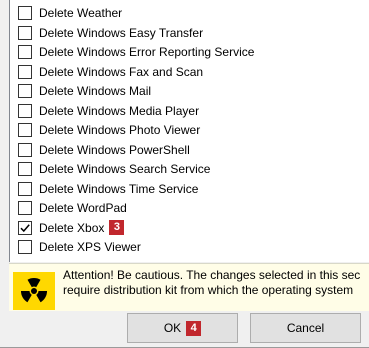 The width and height of the screenshot is (369, 348). Describe the element at coordinates (83, 208) in the screenshot. I see `list-item-label: Delete WordPad` at that location.